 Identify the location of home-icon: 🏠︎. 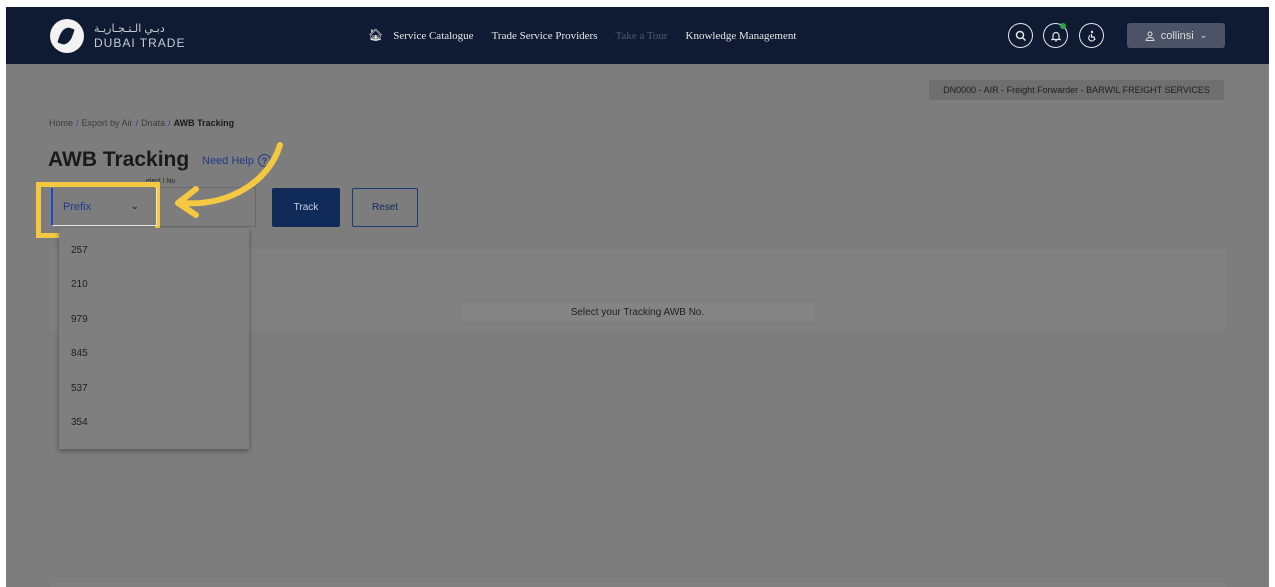
(375, 35).